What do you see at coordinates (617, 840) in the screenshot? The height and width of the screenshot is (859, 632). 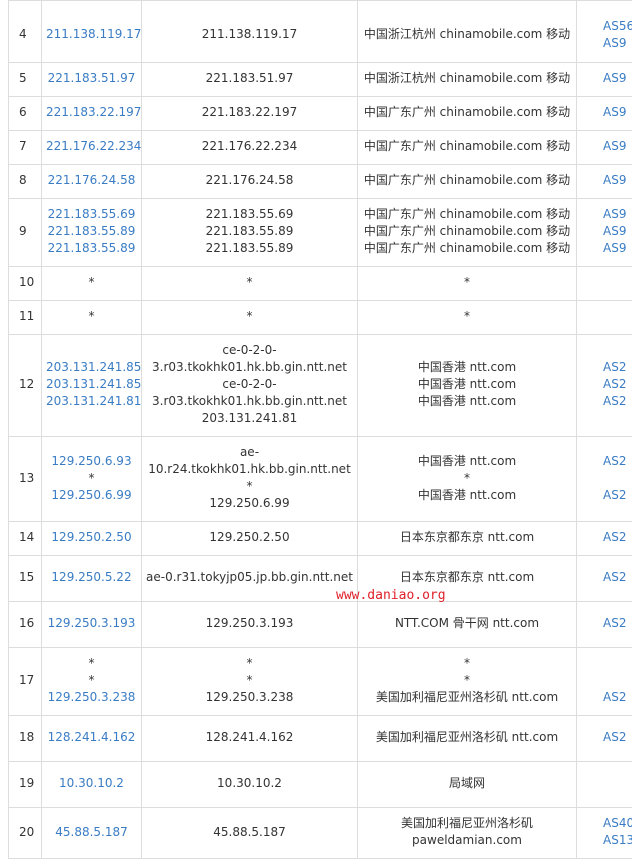 I see `hop-asn-link: AS13` at bounding box center [617, 840].